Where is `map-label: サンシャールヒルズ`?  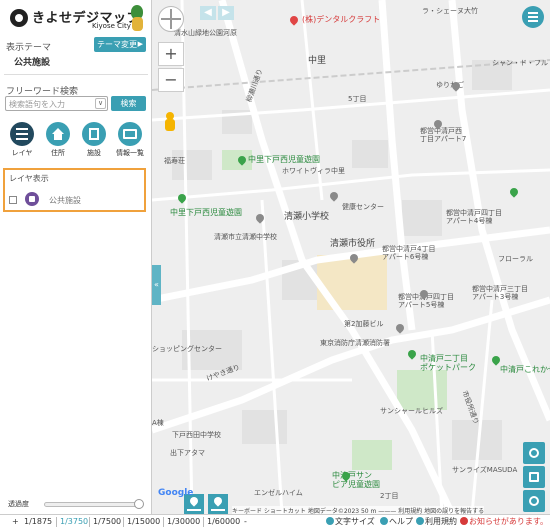
map-label: サンシャールヒルズ is located at coordinates (411, 411).